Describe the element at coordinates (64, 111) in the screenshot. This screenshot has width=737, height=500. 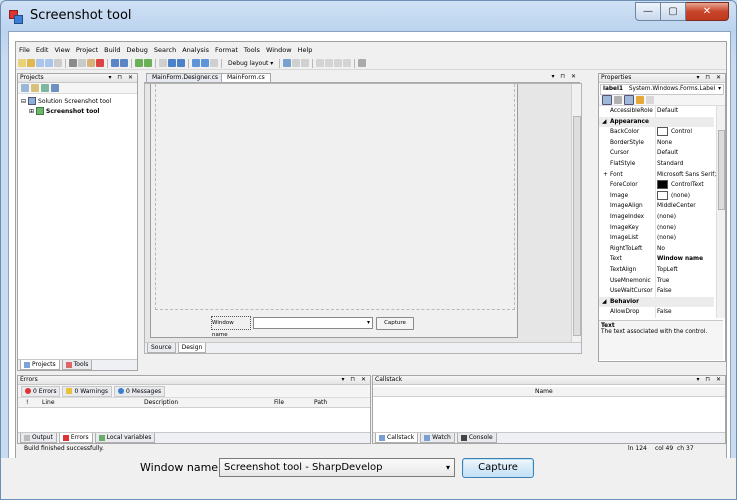
I see `tree-item-project: ⊞ Screenshot tool` at that location.